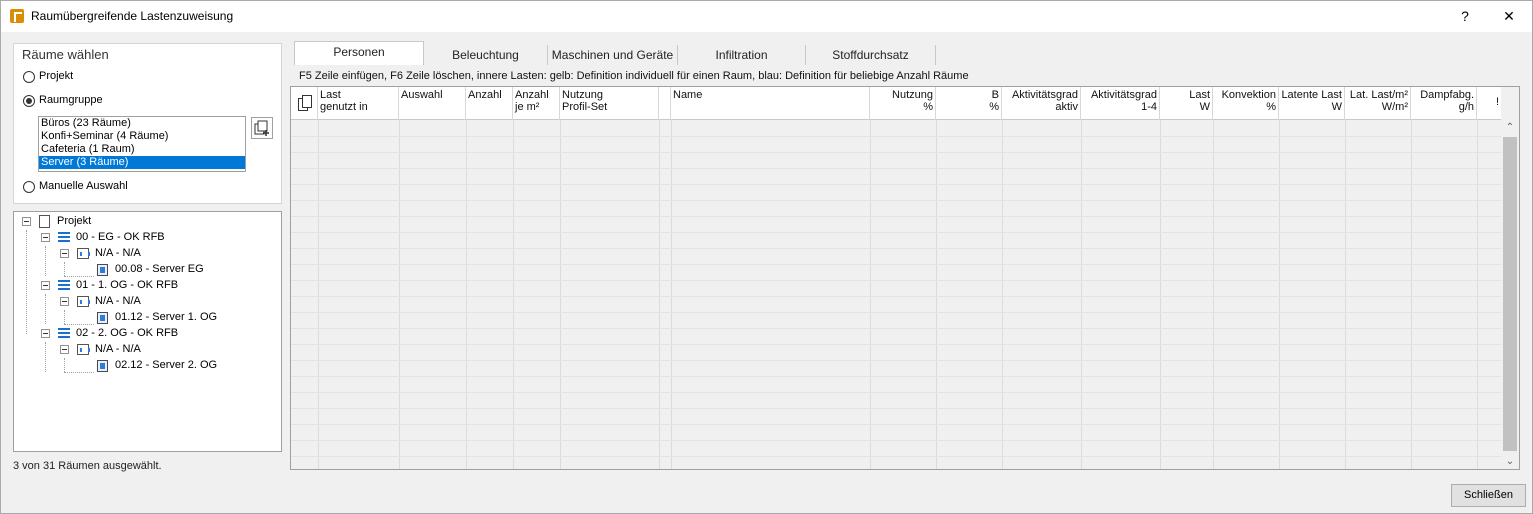  Describe the element at coordinates (29, 187) in the screenshot. I see `radio-manual` at that location.